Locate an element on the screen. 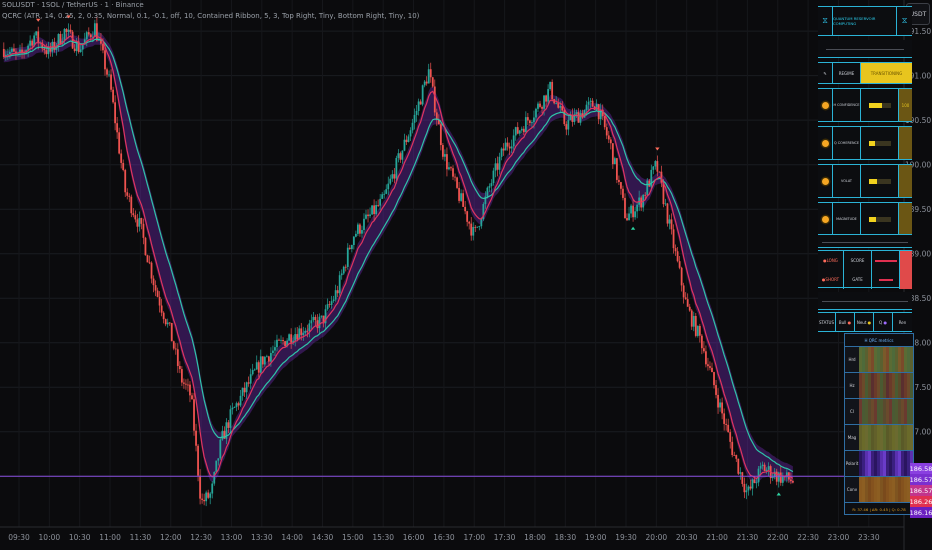 This screenshot has height=550, width=932. x-tick-label: 12:00 is located at coordinates (171, 537).